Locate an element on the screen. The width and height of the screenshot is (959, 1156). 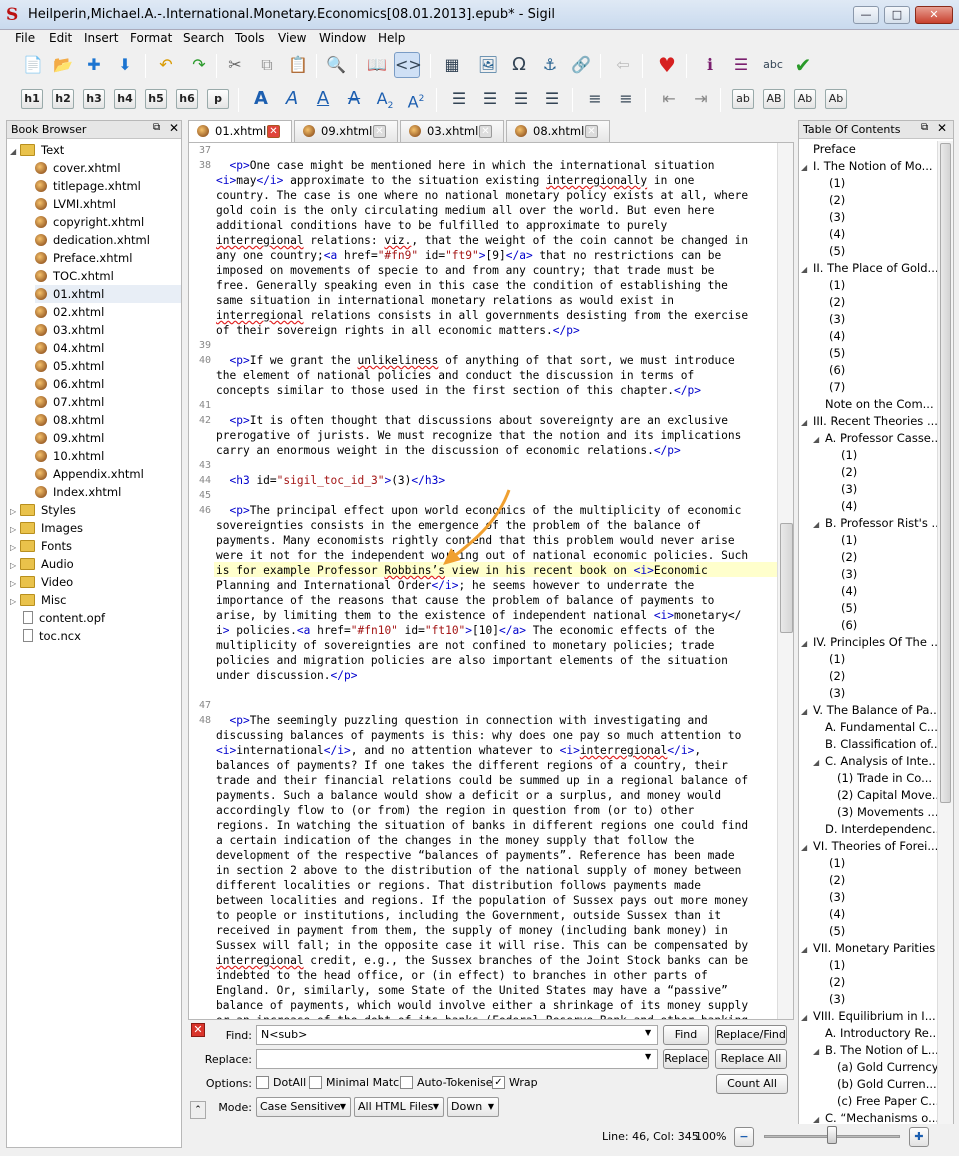
new-file-icon: 📄 is located at coordinates (33, 65).